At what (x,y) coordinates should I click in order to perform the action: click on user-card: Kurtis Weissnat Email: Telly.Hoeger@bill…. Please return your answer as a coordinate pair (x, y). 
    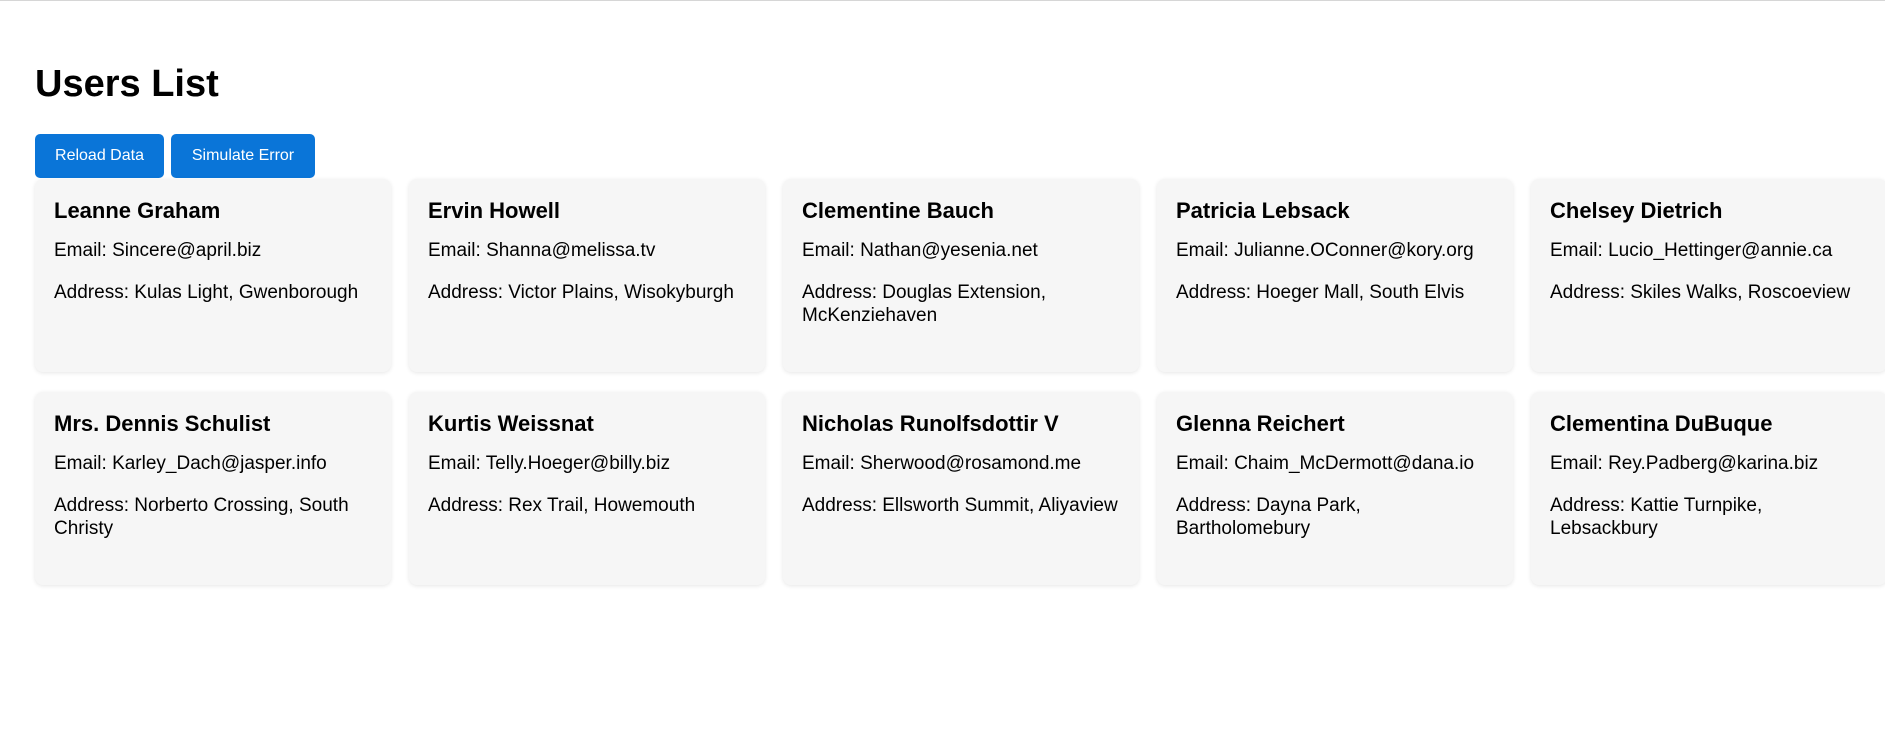
    Looking at the image, I should click on (587, 488).